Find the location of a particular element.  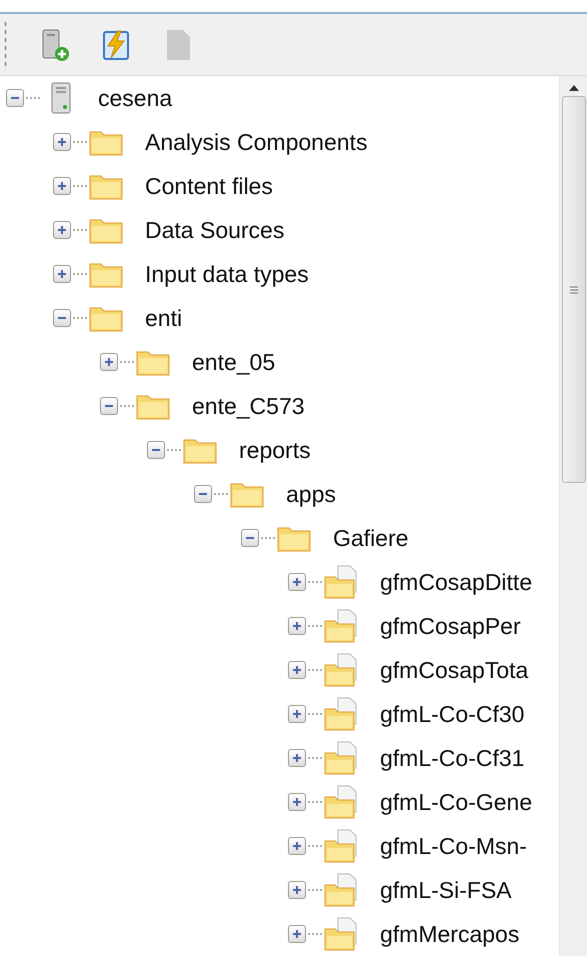

tree-item-label: reports is located at coordinates (275, 450).